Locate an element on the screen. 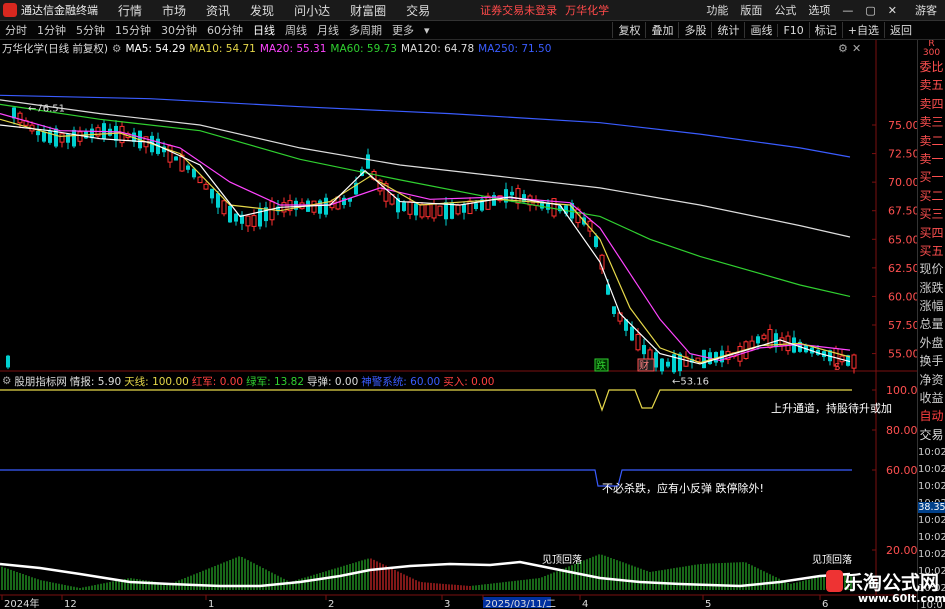 The width and height of the screenshot is (945, 609). period-daily: 日线 is located at coordinates (264, 30).